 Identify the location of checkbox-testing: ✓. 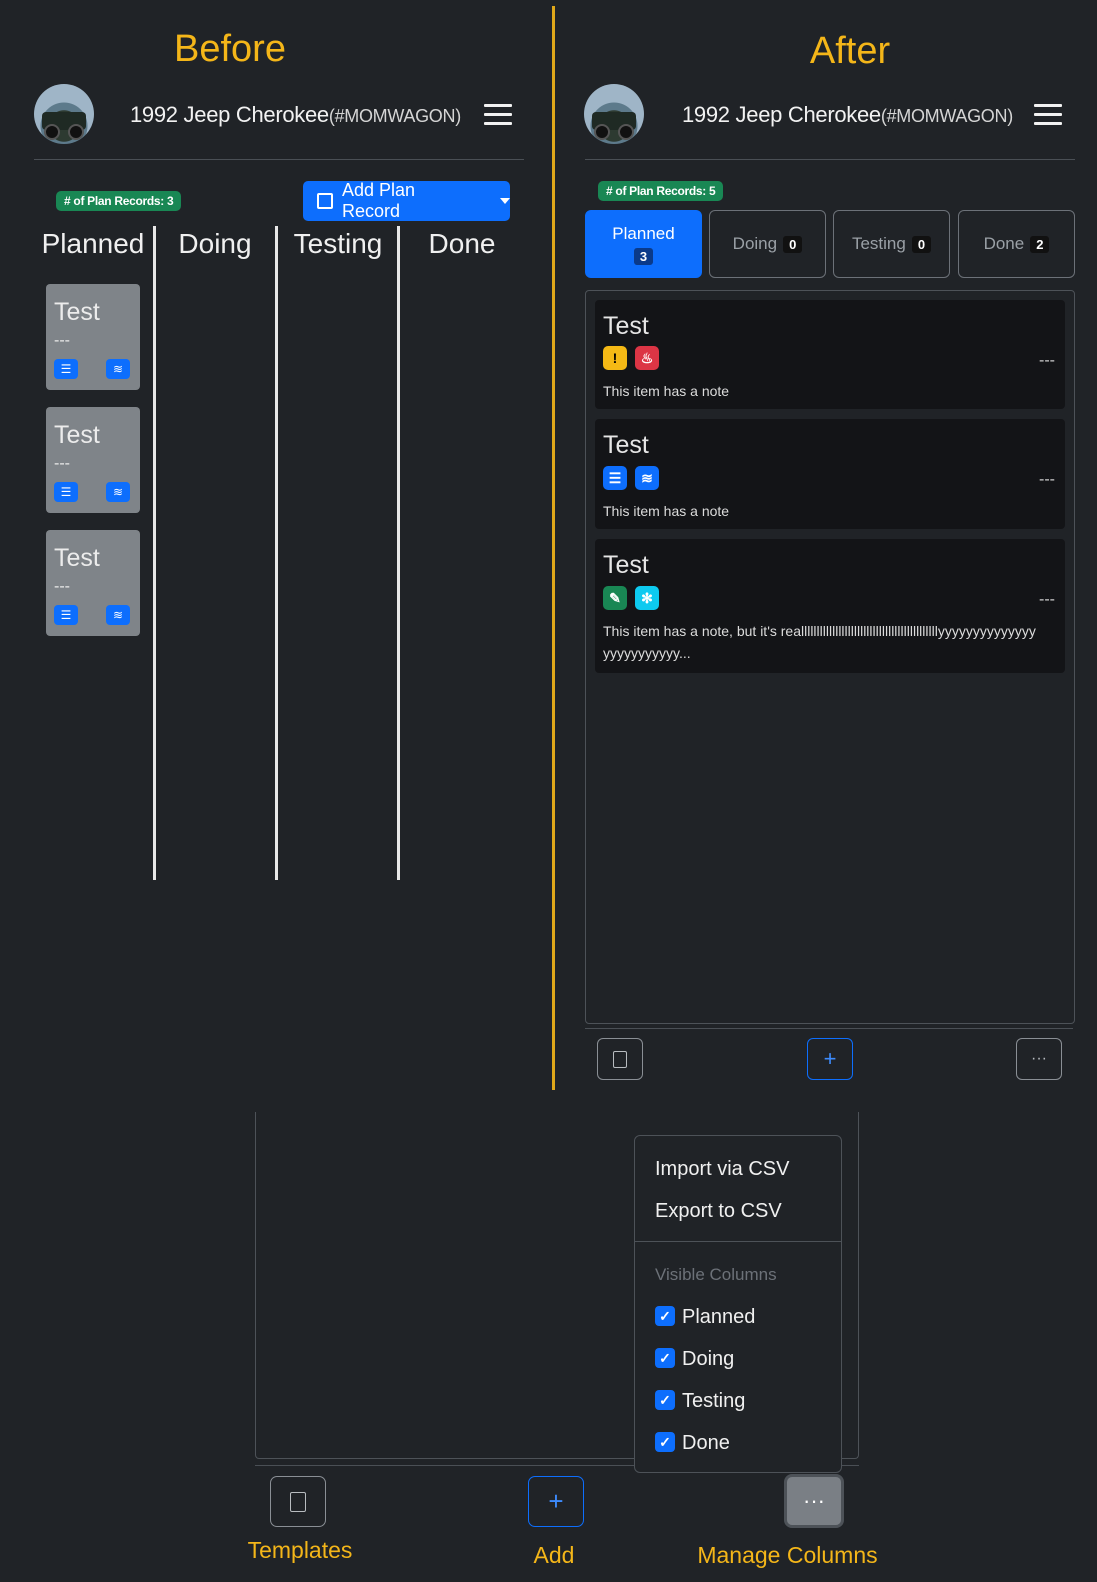
(665, 1400).